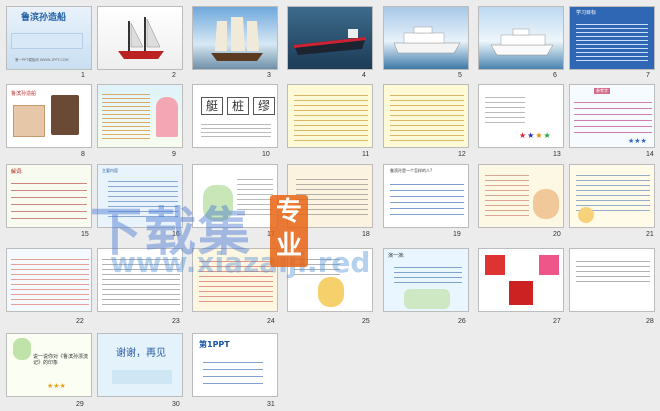 The image size is (660, 411). I want to click on slide-number: 3, so click(269, 75).